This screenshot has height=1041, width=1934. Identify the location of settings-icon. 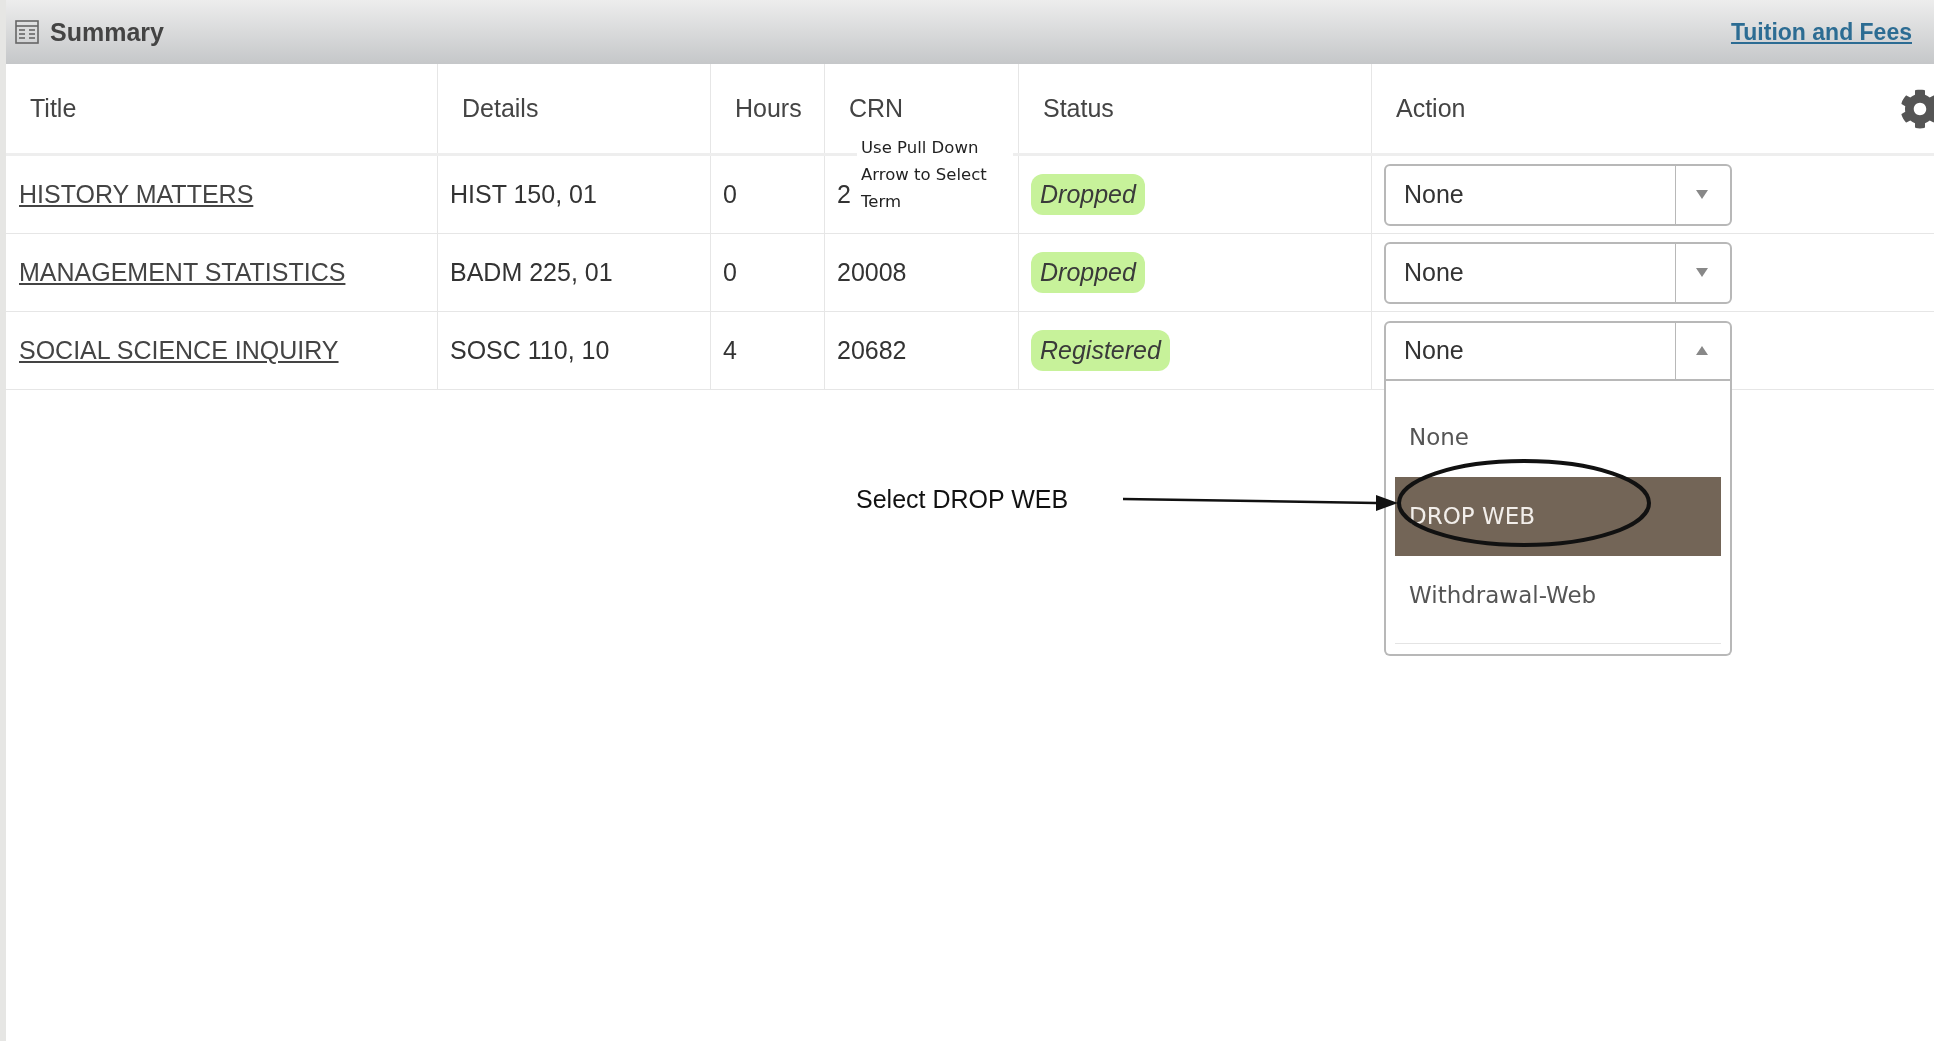
(1917, 108).